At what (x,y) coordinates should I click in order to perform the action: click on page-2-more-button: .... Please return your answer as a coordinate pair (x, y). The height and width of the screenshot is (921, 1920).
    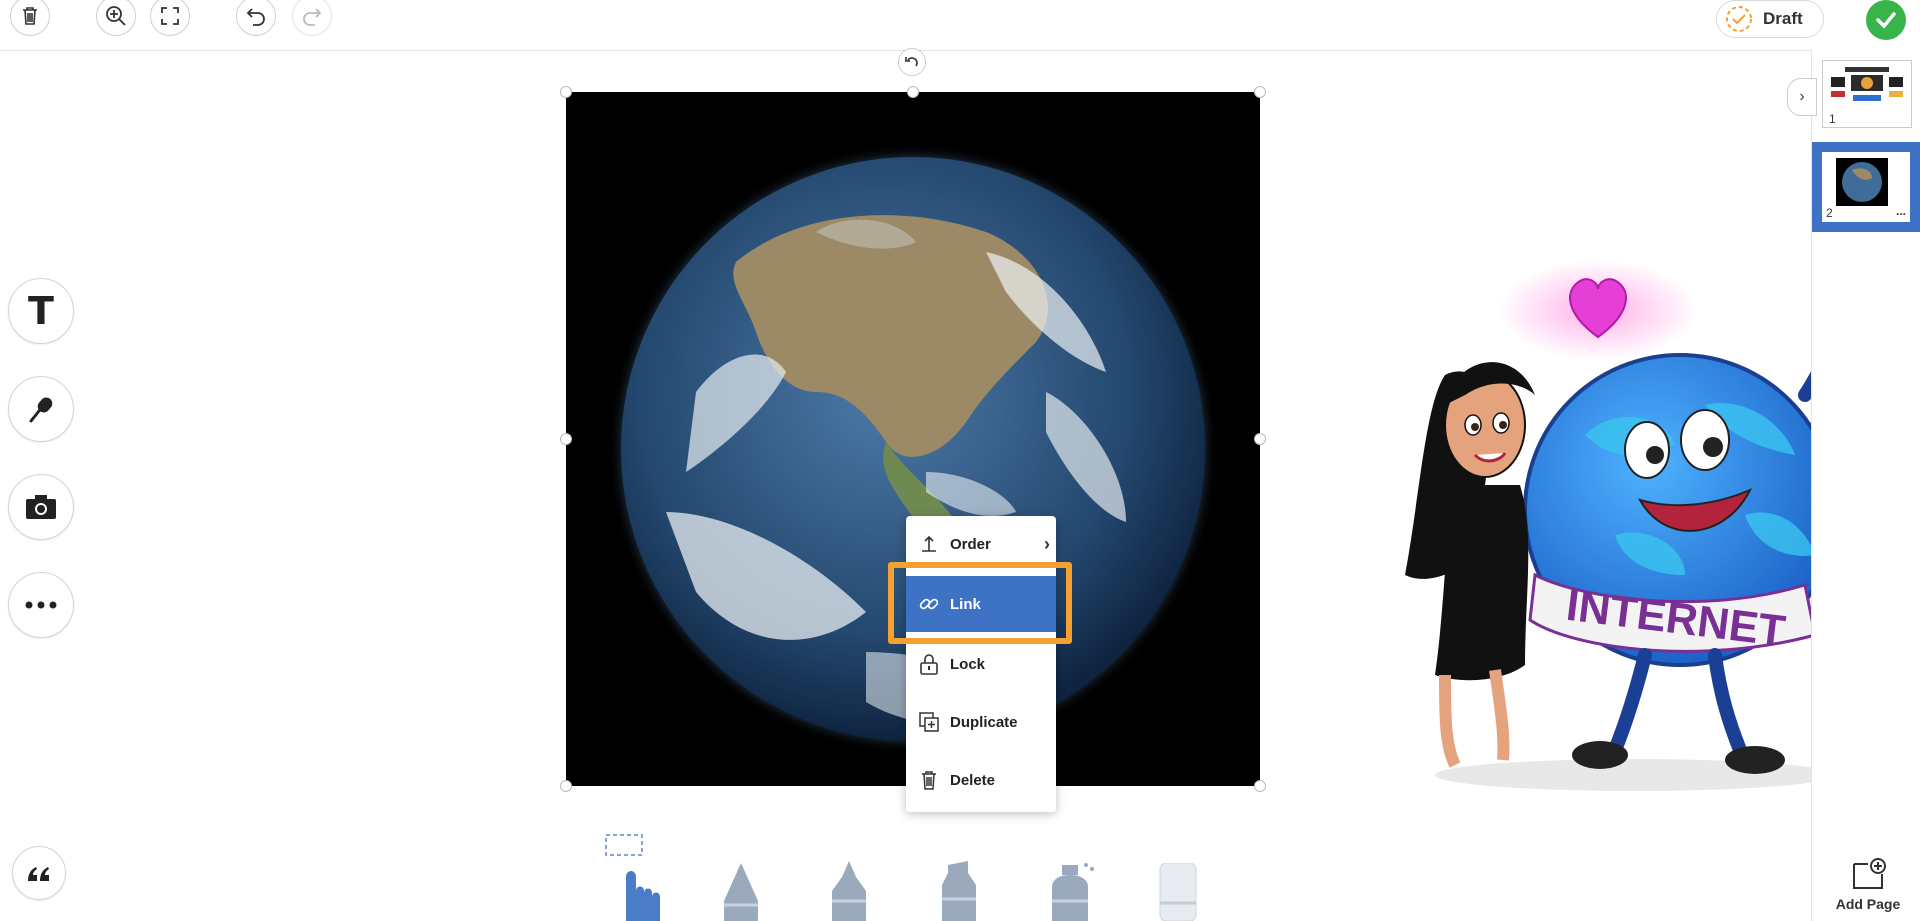
    Looking at the image, I should click on (1901, 211).